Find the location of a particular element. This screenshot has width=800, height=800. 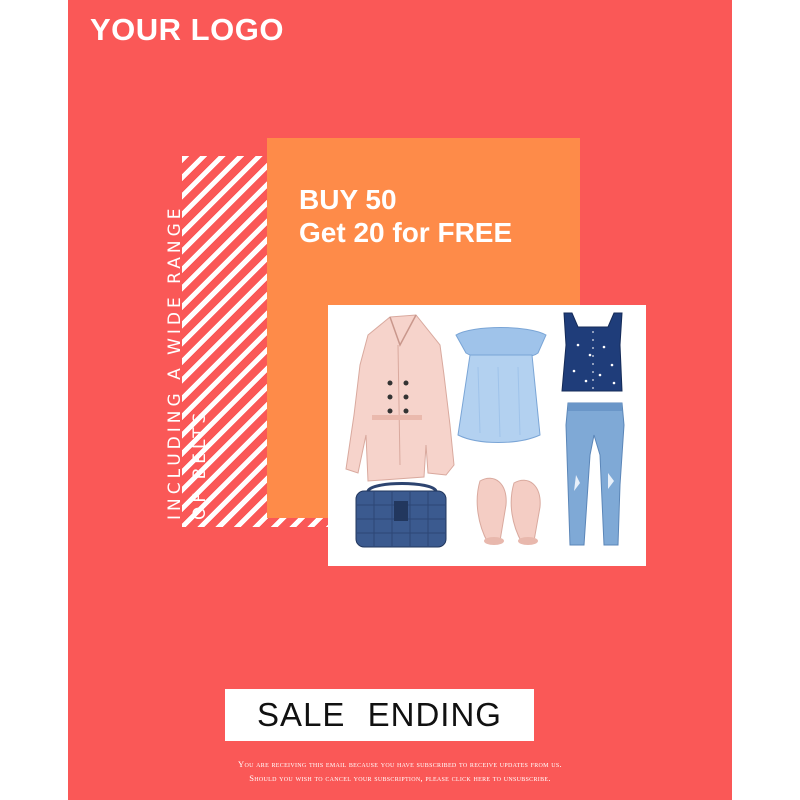

side-tagline-line-1: INCLUDING A WIDE RANGE is located at coordinates (175, 362).